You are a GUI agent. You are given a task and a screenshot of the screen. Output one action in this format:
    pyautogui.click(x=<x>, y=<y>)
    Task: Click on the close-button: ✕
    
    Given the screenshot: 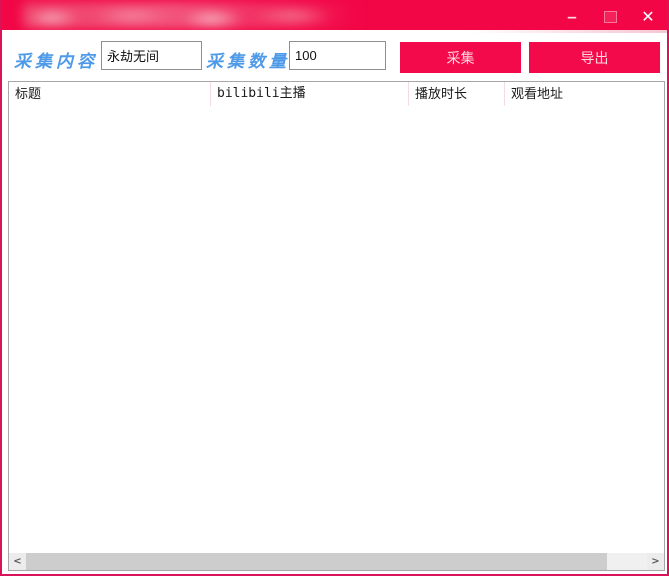 What is the action you would take?
    pyautogui.click(x=648, y=16)
    